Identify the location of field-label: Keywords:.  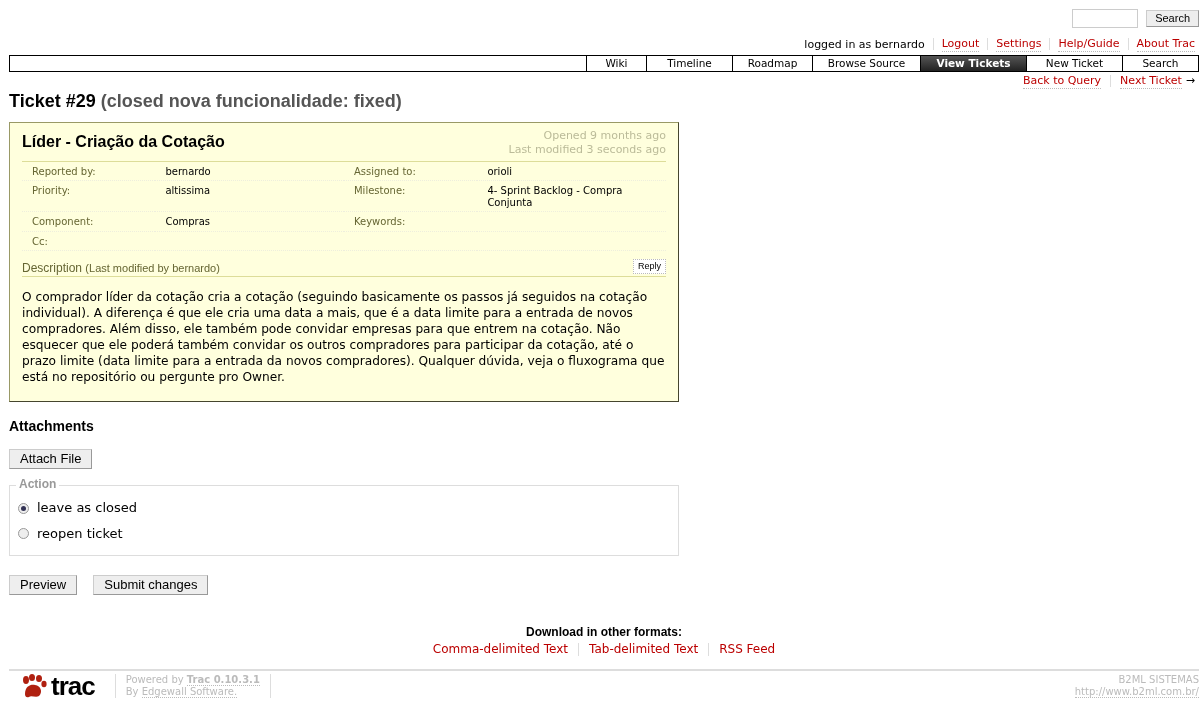
(411, 221).